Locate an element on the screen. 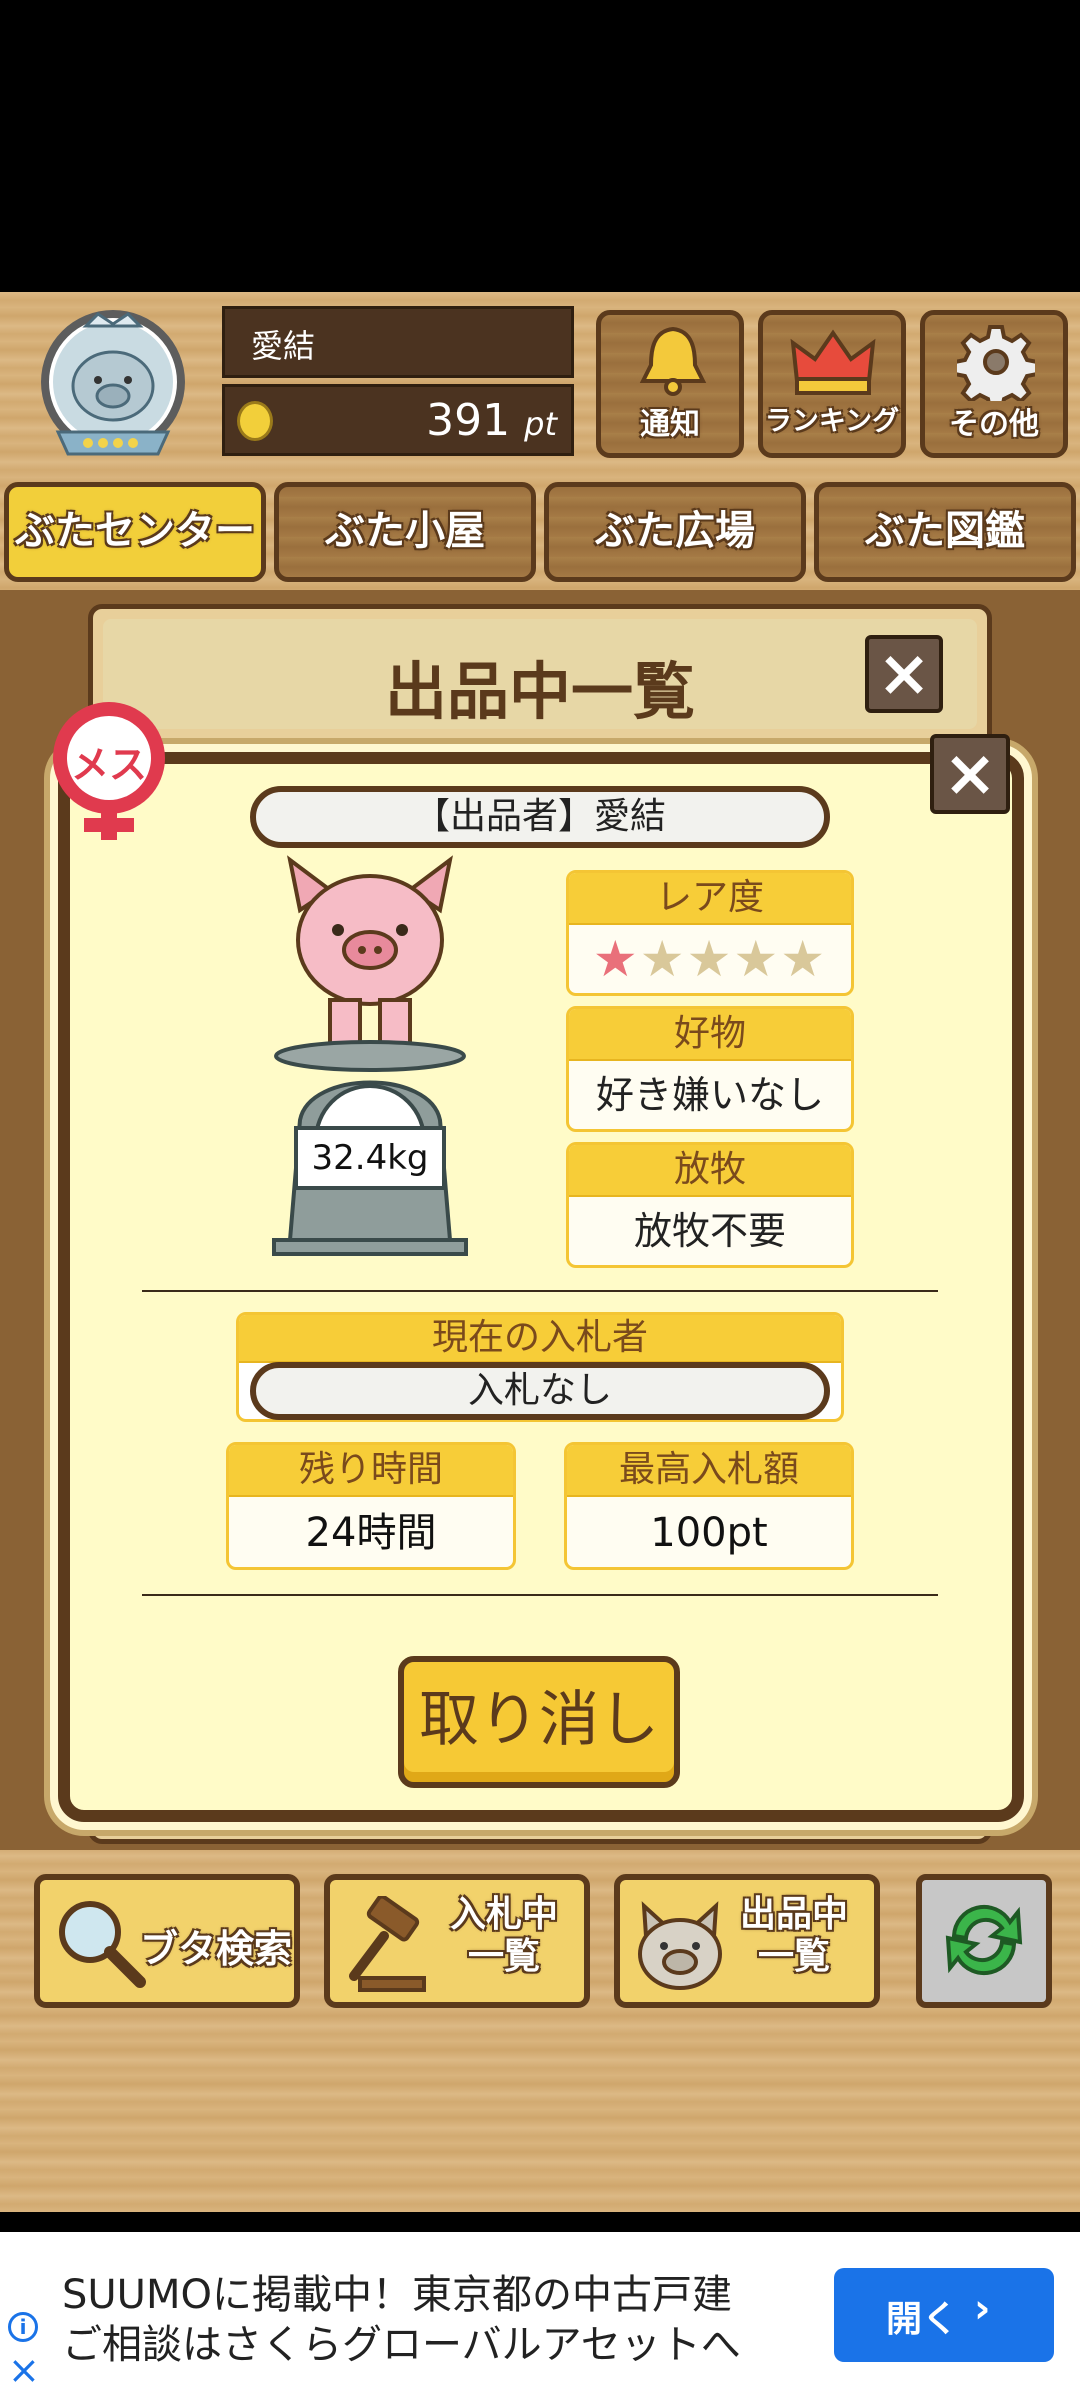 The height and width of the screenshot is (2400, 1080). bidder-label: 現在の入札者 is located at coordinates (540, 1339).